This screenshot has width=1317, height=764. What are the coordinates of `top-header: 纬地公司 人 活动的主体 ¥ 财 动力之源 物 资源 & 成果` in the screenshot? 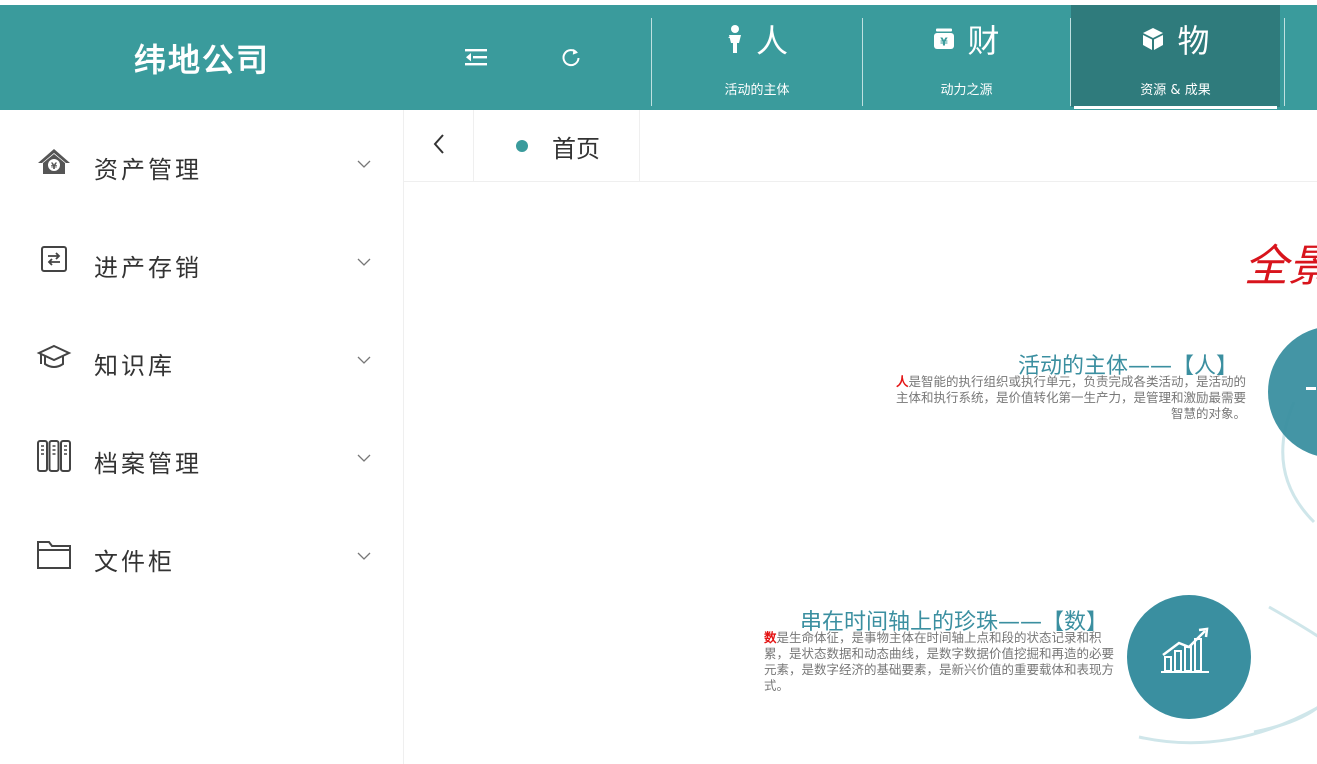 It's located at (658, 55).